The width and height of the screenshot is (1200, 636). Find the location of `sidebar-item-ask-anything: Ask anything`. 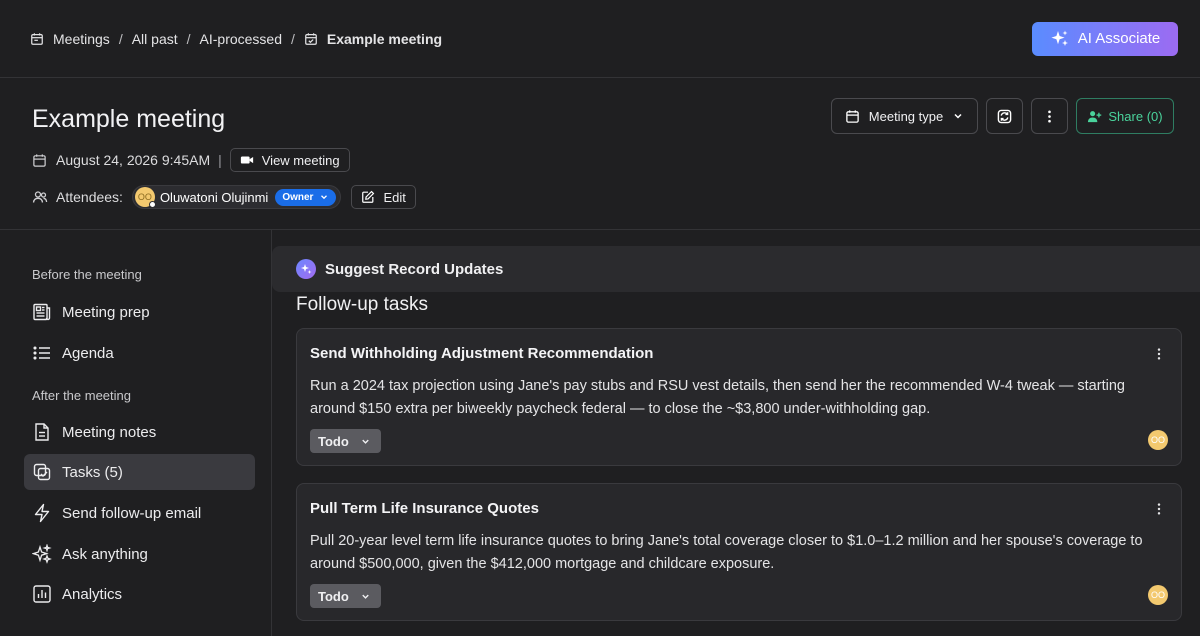

sidebar-item-ask-anything: Ask anything is located at coordinates (139, 554).